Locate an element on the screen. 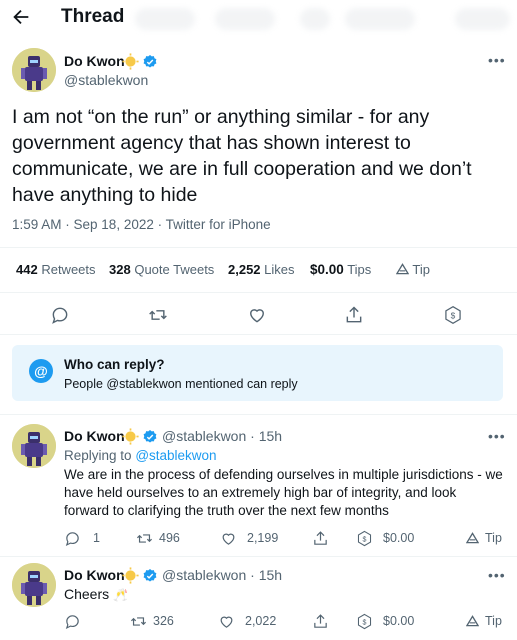 The height and width of the screenshot is (640, 517). like-button: 2,022 is located at coordinates (247, 621).